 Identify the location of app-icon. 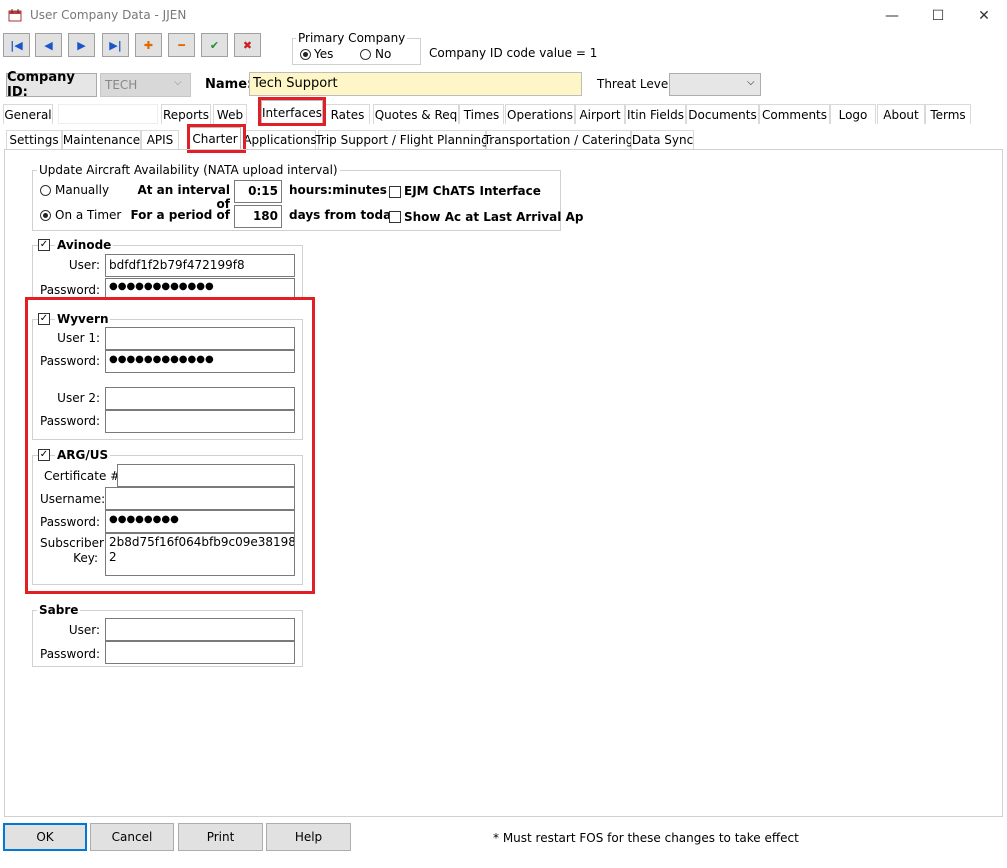
(15, 15).